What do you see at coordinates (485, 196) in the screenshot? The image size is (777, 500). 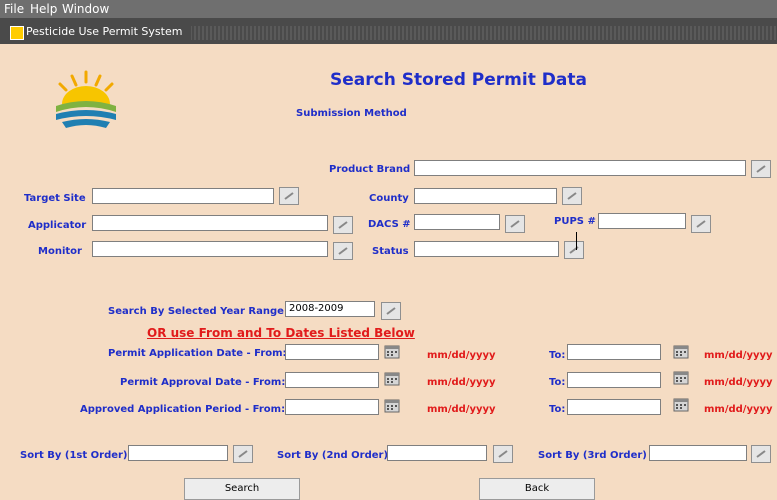 I see `county-input` at bounding box center [485, 196].